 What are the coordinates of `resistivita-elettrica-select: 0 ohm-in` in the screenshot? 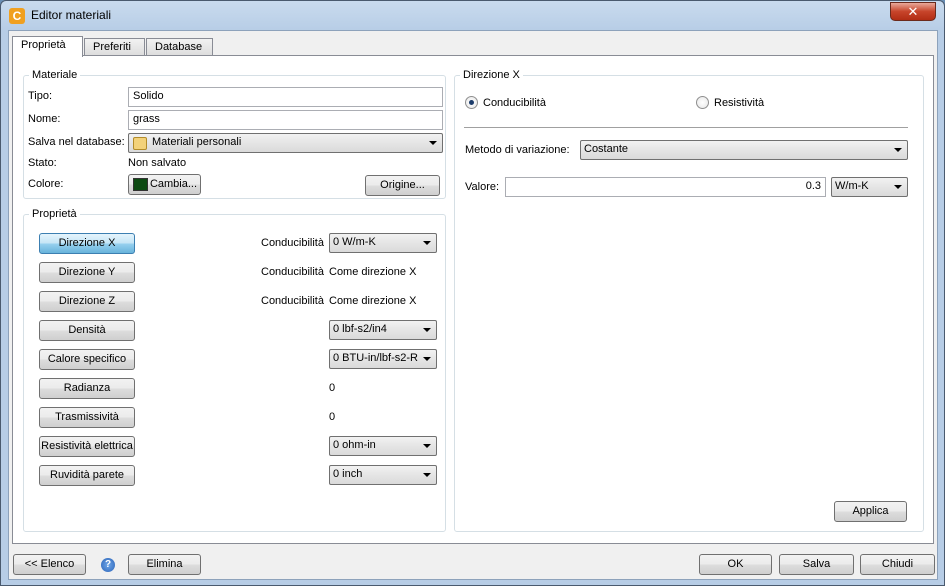 It's located at (383, 446).